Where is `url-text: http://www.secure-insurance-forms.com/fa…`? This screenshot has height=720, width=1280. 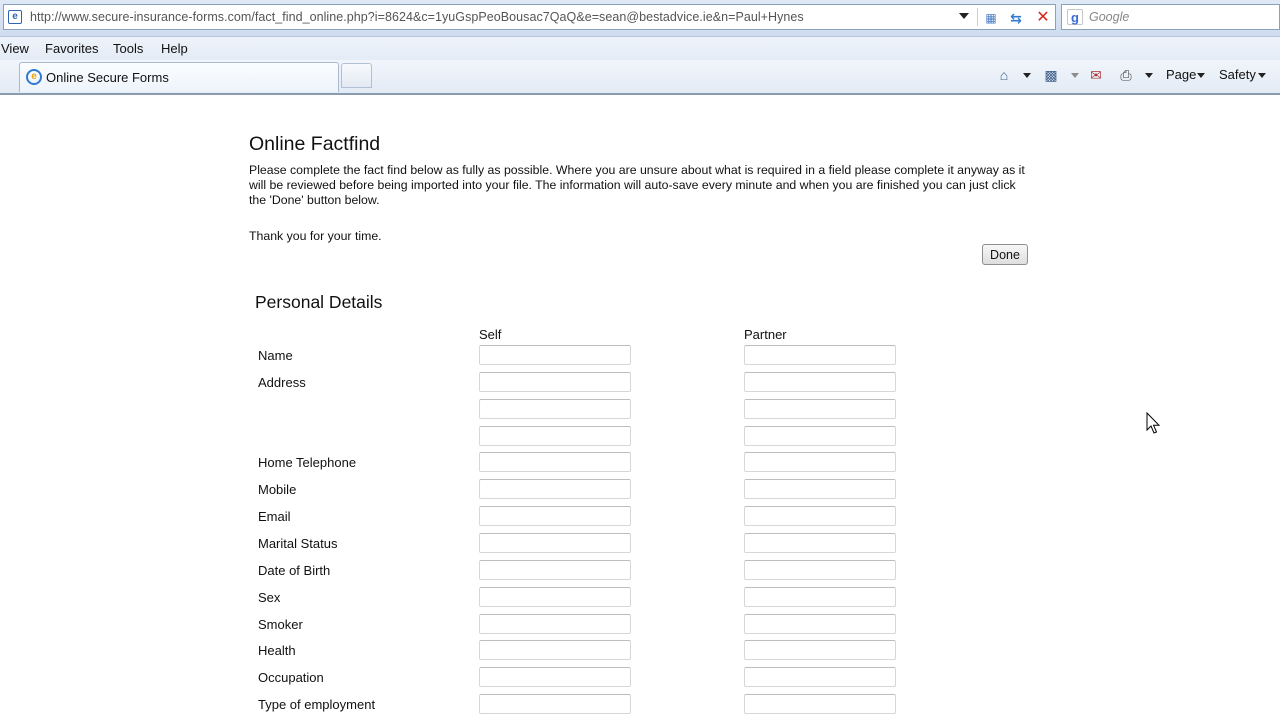 url-text: http://www.secure-insurance-forms.com/fa… is located at coordinates (417, 17).